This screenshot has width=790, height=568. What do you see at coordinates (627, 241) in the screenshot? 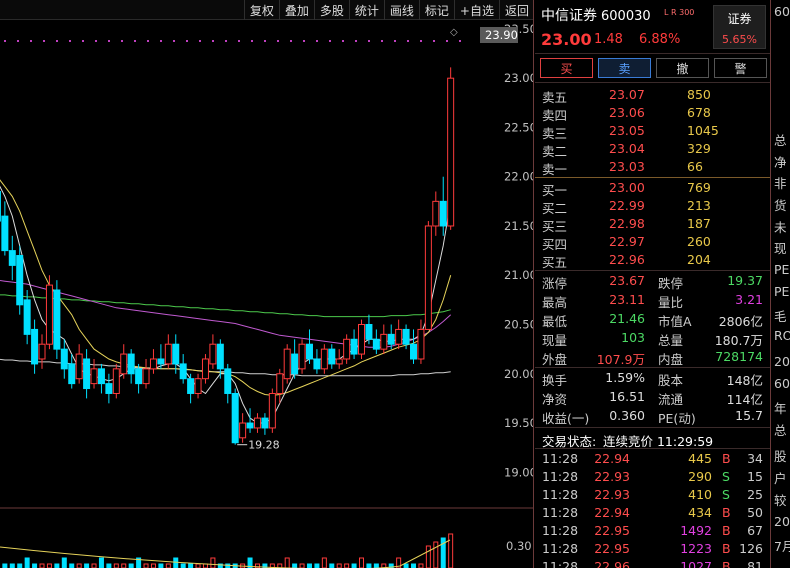
I see `bids-price: 22.97` at bounding box center [627, 241].